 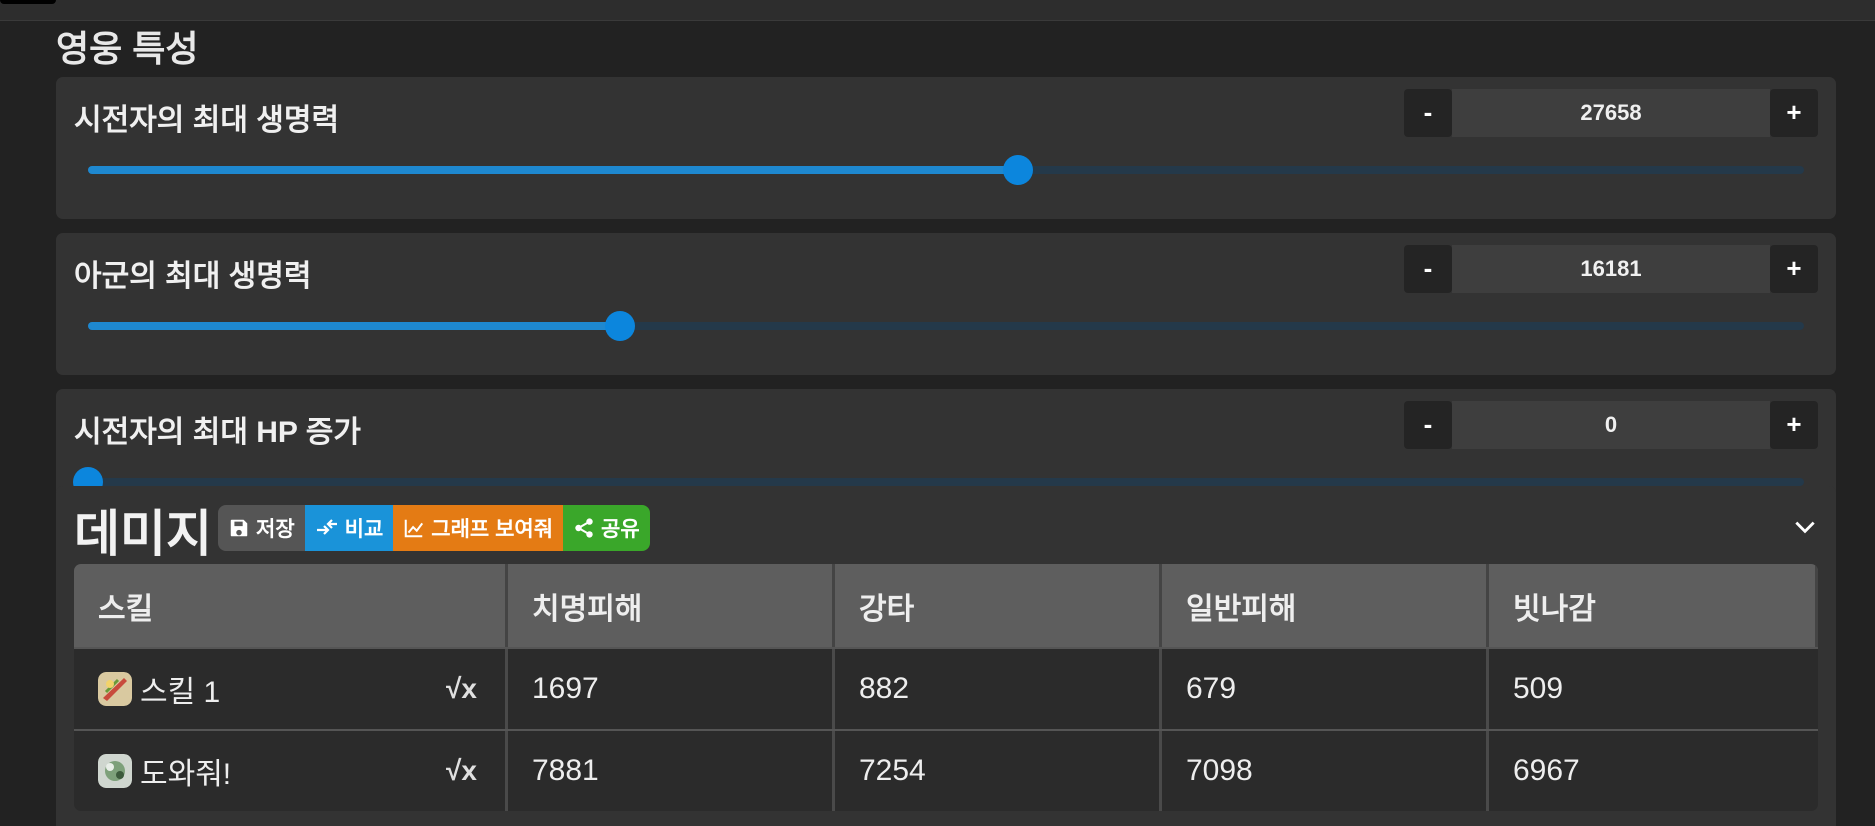 I want to click on save-icon, so click(x=239, y=528).